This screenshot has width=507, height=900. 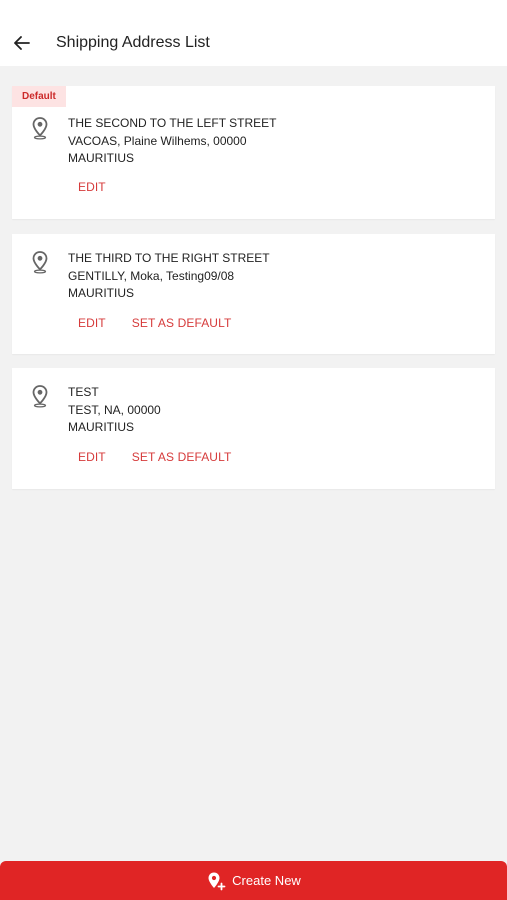 I want to click on address-line2: VACOAS, Plaine Wilhems, 00000, so click(x=157, y=140).